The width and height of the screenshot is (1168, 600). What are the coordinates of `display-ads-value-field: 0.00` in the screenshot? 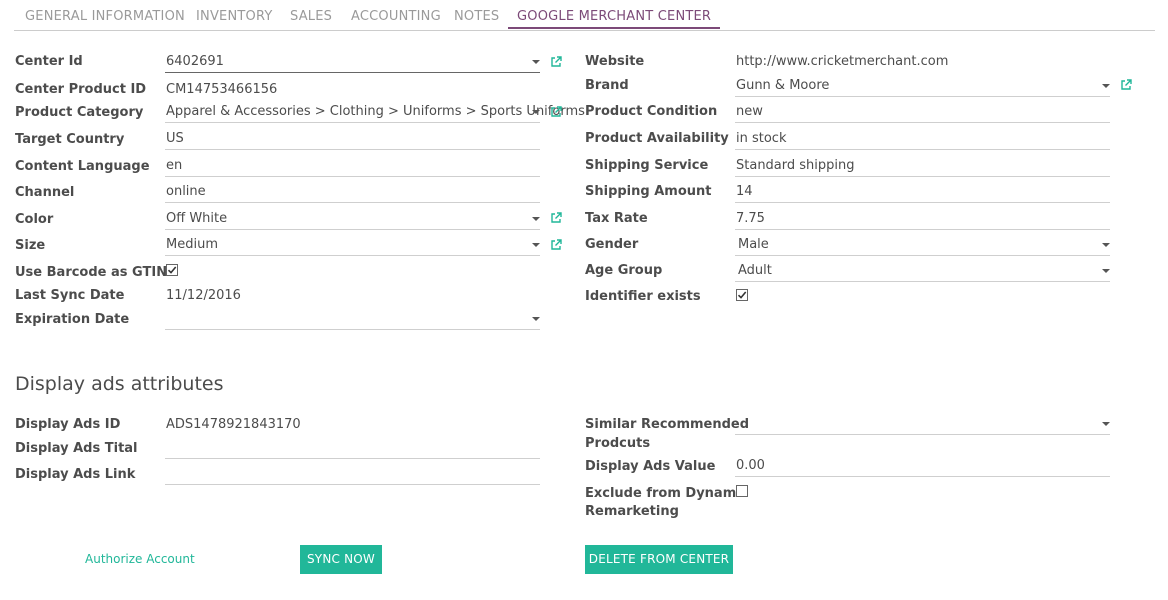 It's located at (922, 466).